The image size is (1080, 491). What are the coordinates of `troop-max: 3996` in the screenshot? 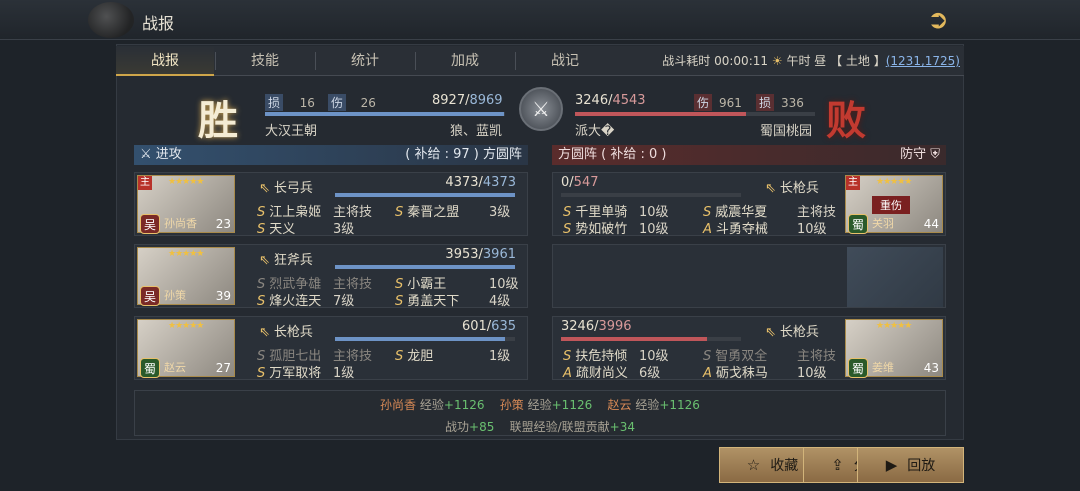 It's located at (615, 326).